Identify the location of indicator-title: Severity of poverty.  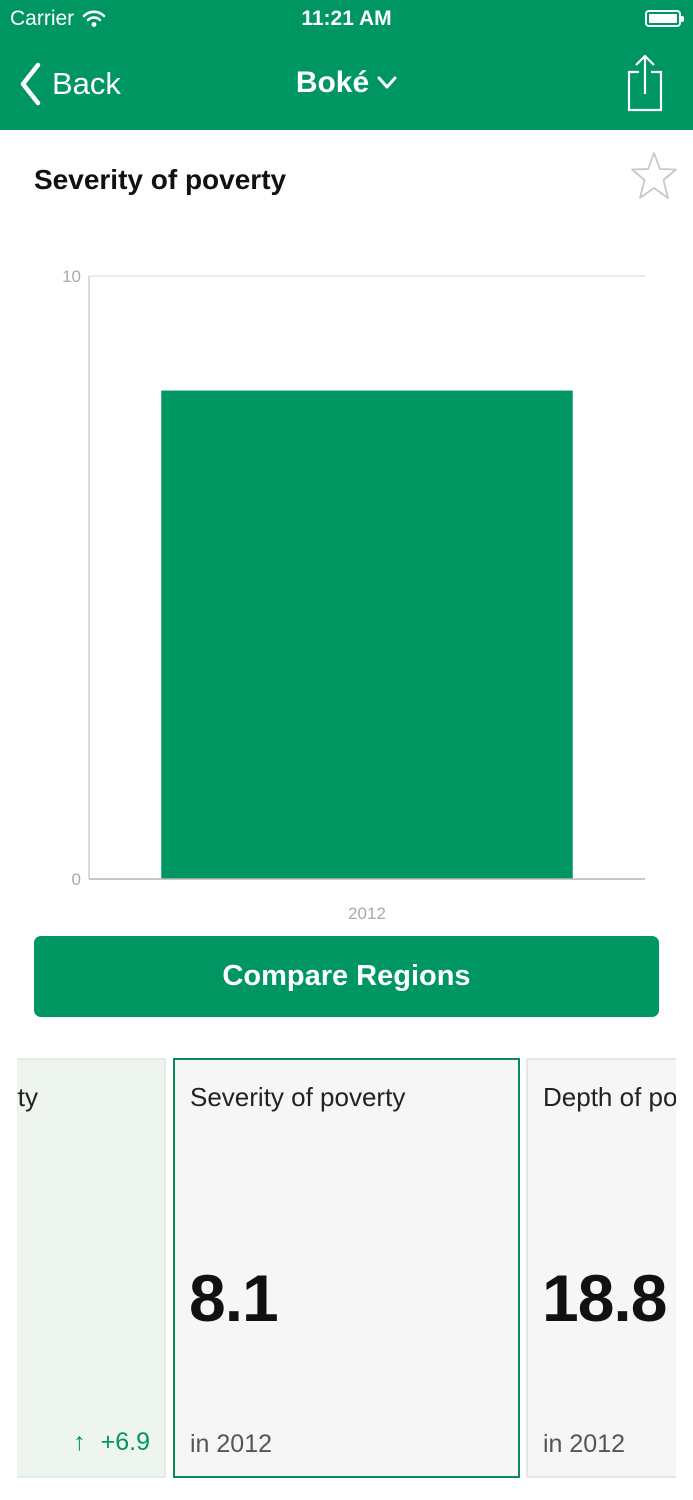
(160, 179).